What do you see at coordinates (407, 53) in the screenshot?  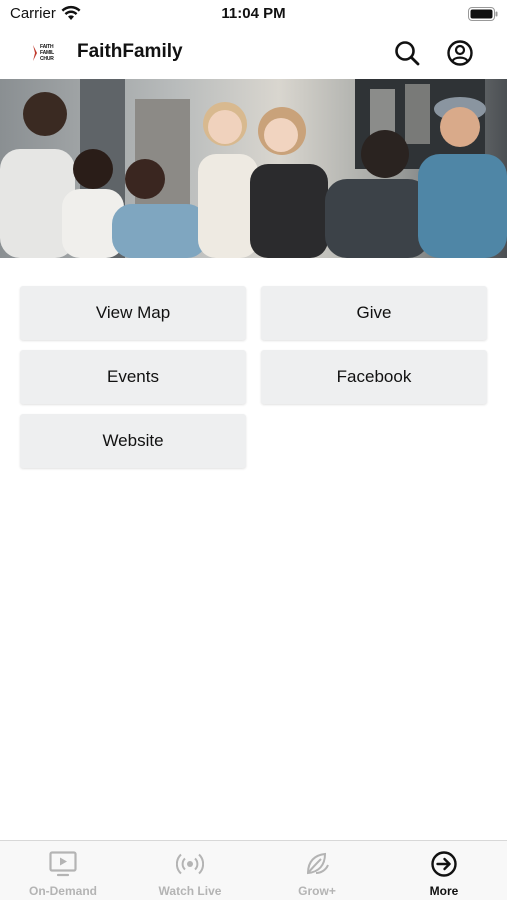 I see `search-icon` at bounding box center [407, 53].